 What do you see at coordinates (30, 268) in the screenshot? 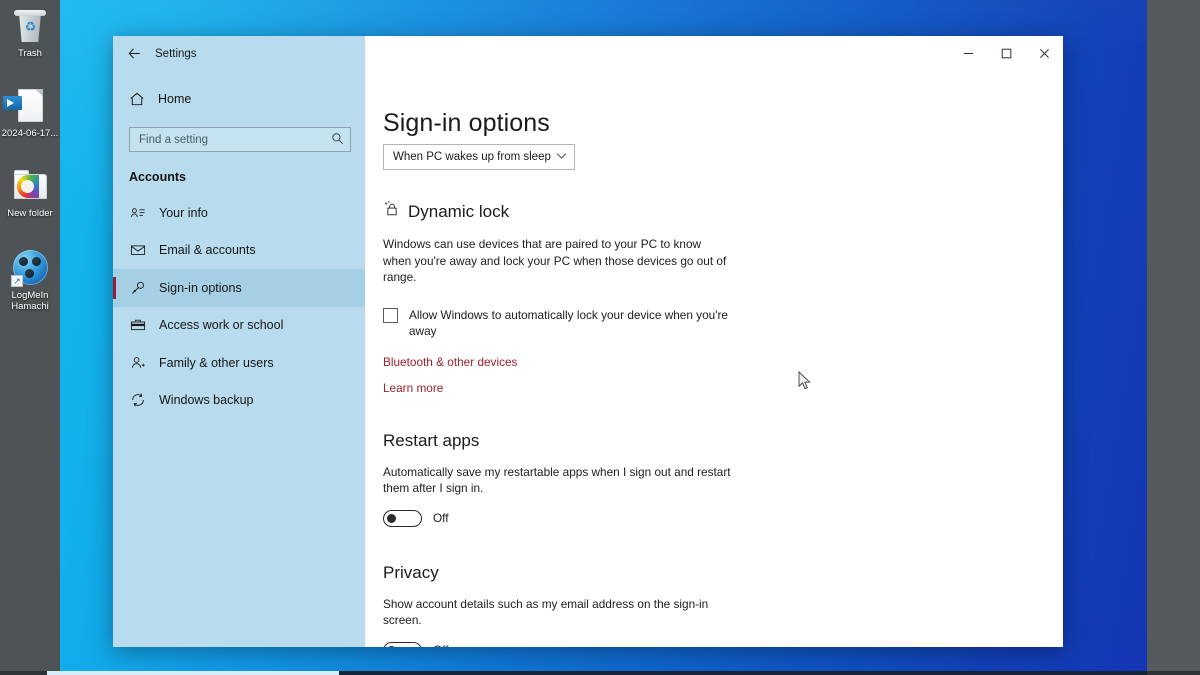
I see `hamachi-disc-icon: ↗` at bounding box center [30, 268].